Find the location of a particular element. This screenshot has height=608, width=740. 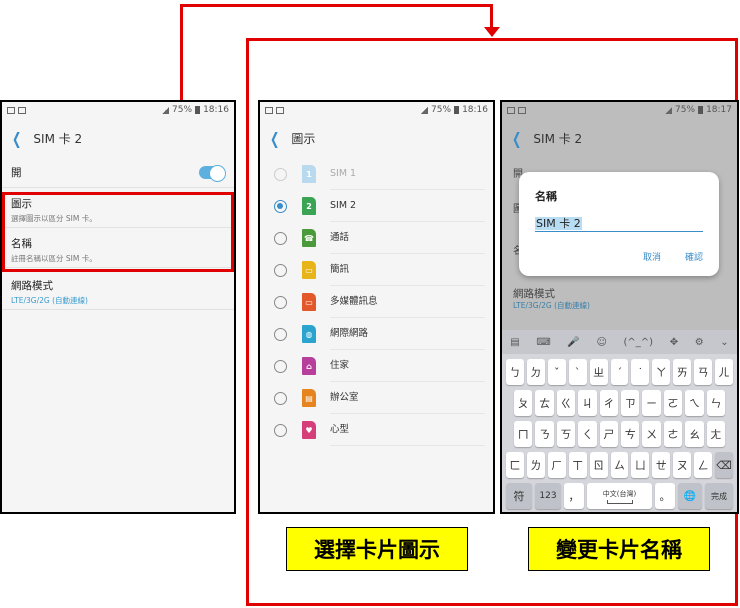

keyboard-toolbar-icon-7: ⌄ is located at coordinates (724, 342).